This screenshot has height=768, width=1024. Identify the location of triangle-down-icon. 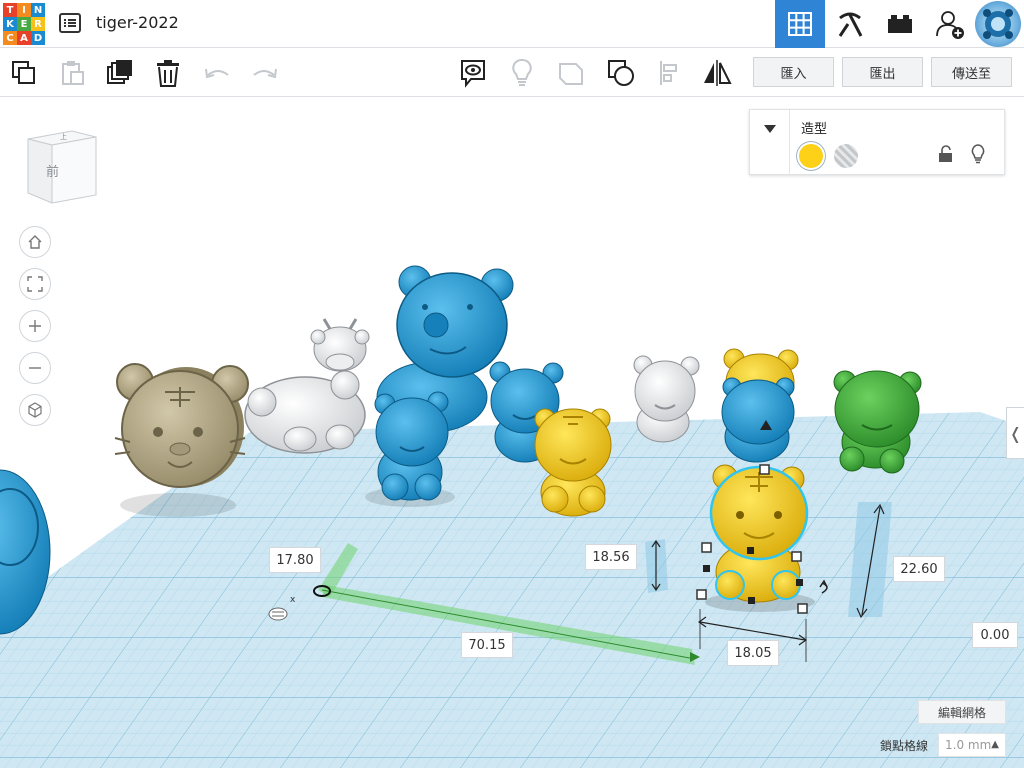
(769, 129).